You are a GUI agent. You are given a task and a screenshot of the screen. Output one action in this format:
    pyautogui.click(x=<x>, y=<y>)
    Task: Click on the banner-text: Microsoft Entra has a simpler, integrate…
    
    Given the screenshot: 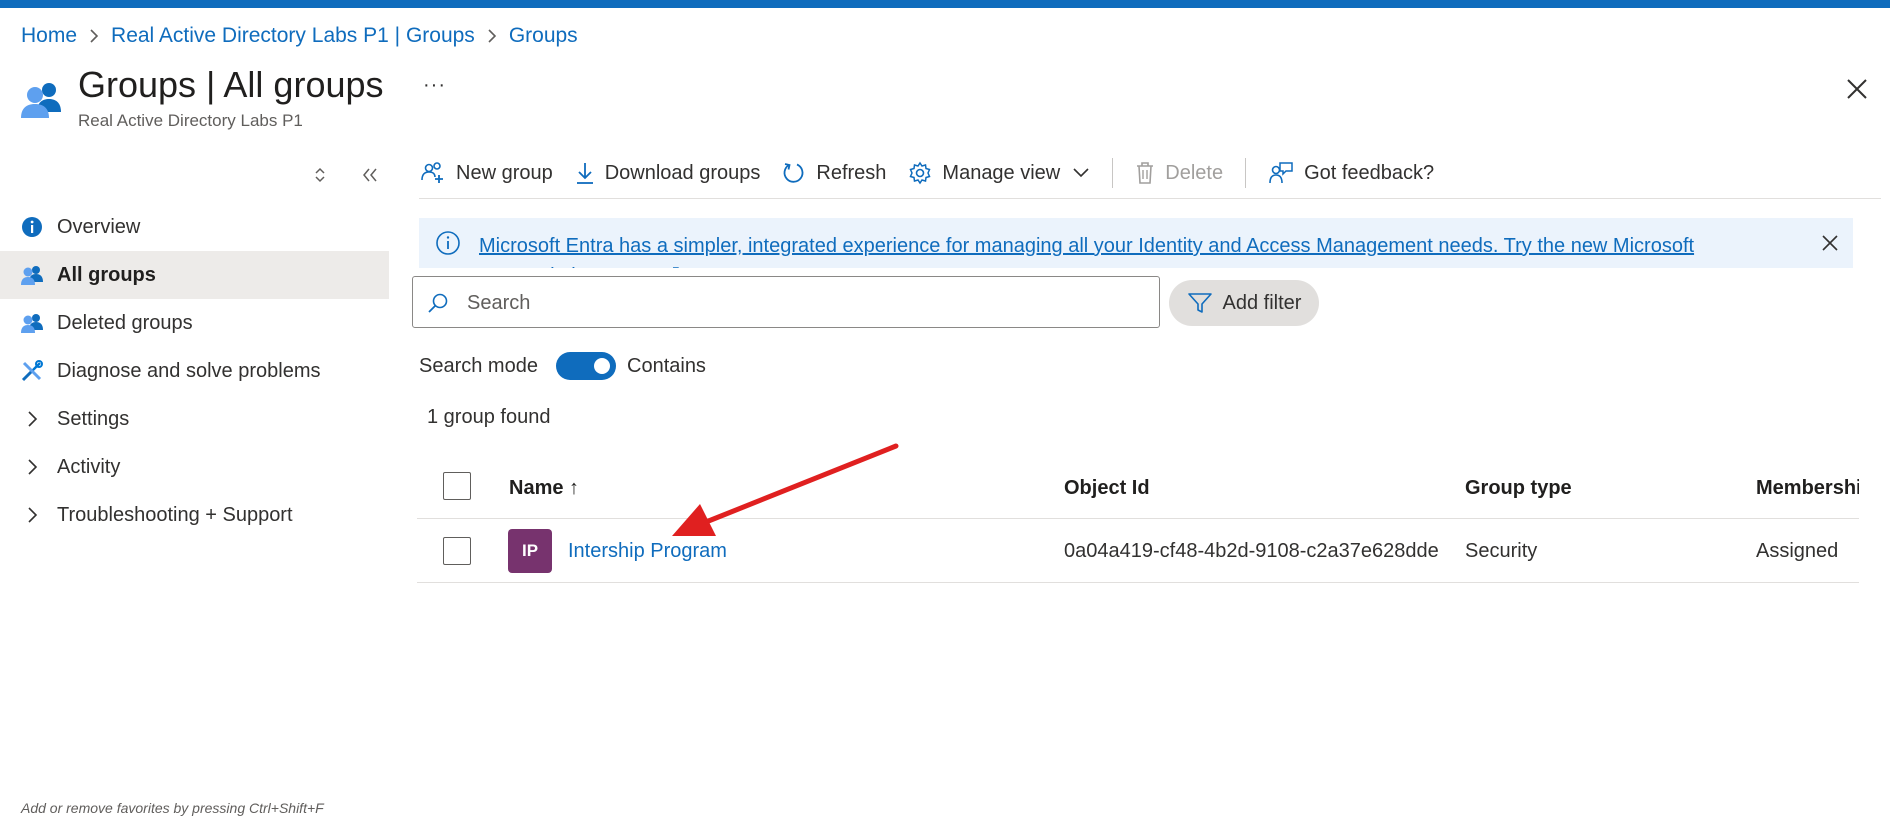 What is the action you would take?
    pyautogui.click(x=1087, y=251)
    